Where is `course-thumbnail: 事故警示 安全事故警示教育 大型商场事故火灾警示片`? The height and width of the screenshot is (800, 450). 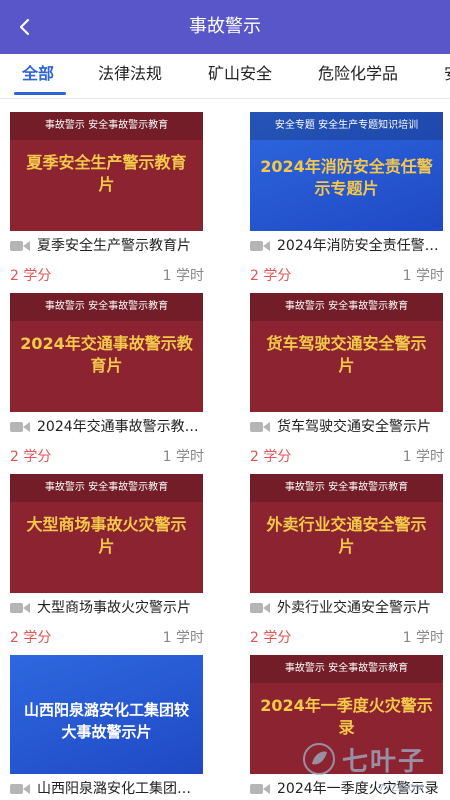
course-thumbnail: 事故警示 安全事故警示教育 大型商场事故火灾警示片 is located at coordinates (106, 533).